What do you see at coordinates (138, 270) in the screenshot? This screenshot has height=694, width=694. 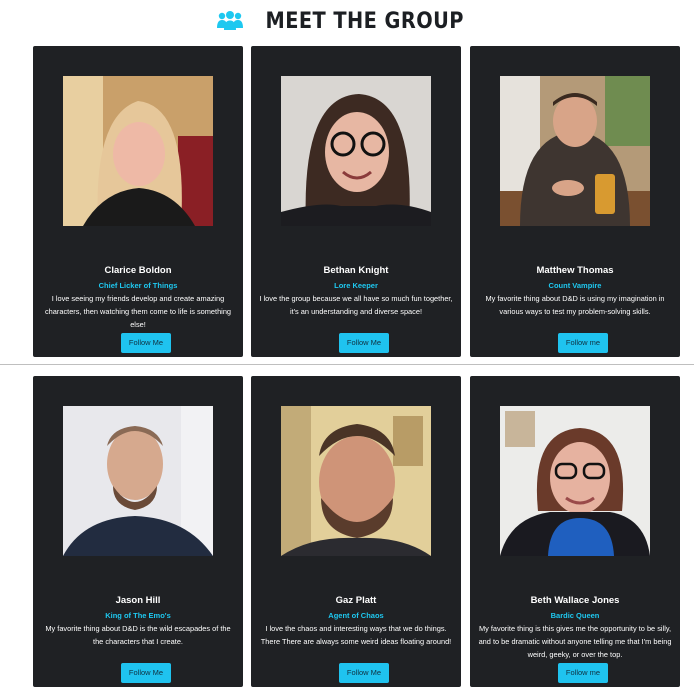 I see `member-name: Clarice Boldon` at bounding box center [138, 270].